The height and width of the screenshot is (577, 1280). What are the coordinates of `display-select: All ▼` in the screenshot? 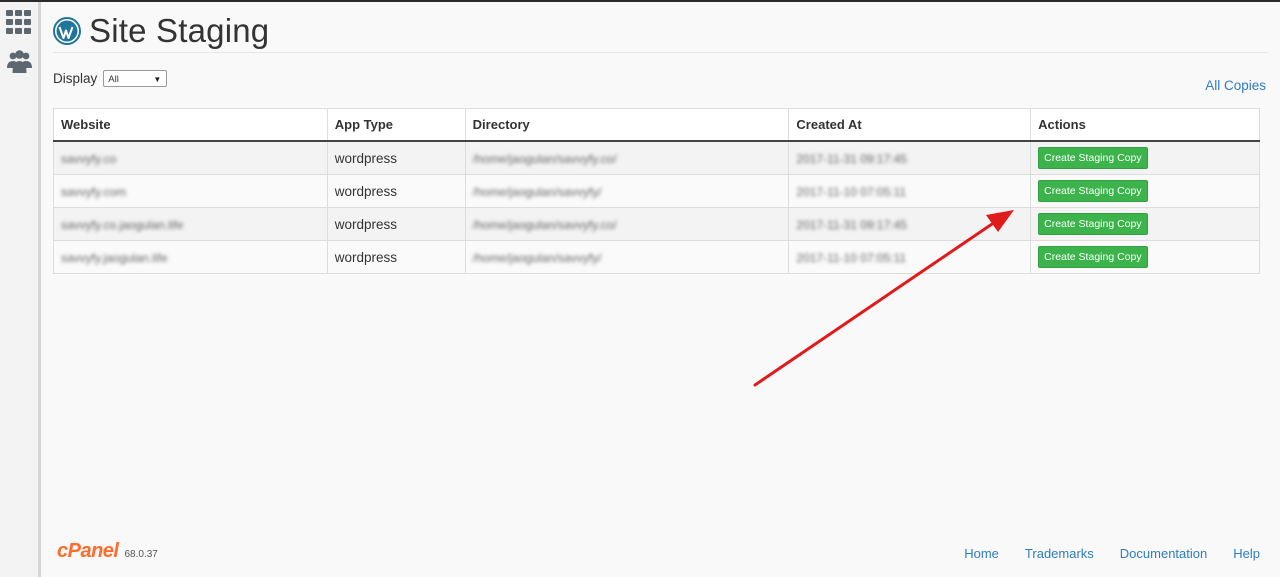 It's located at (135, 78).